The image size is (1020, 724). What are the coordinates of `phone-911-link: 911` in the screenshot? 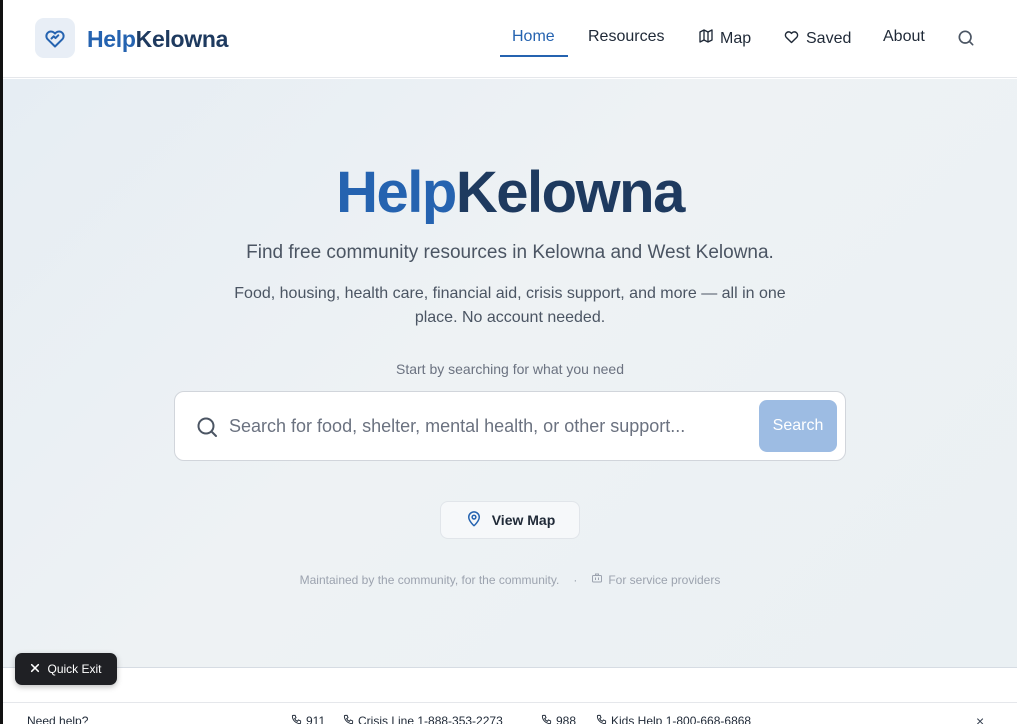 It's located at (308, 719).